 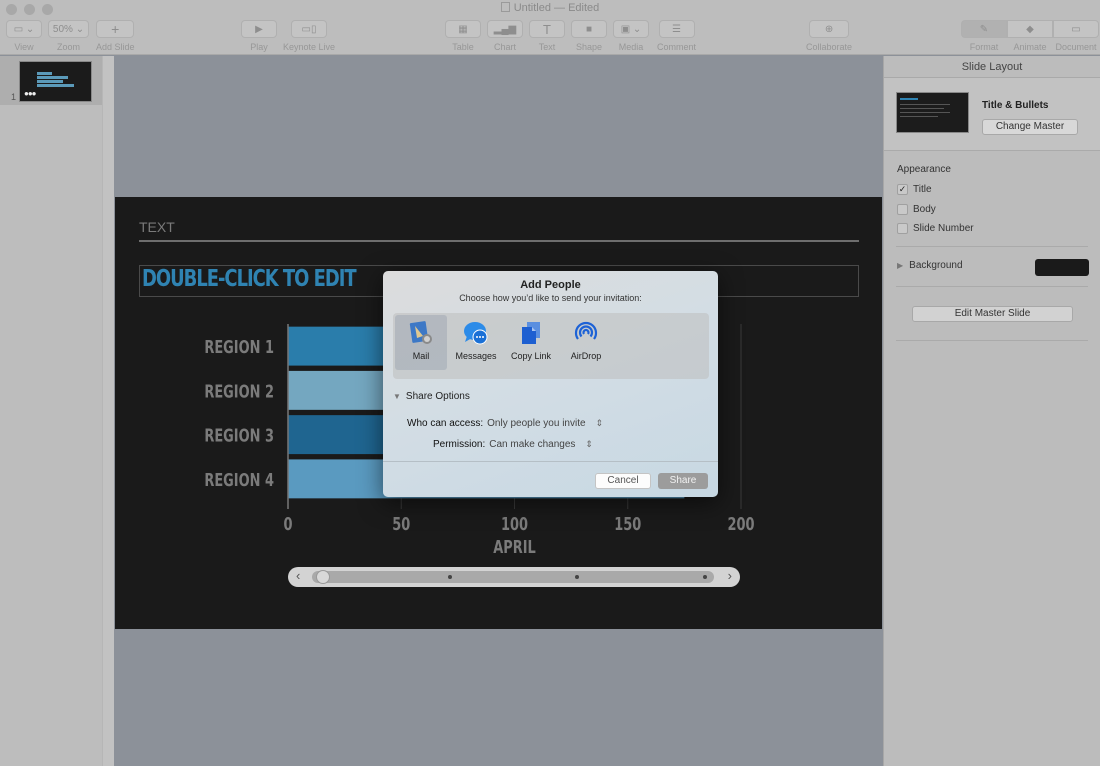 I want to click on airdrop-icon, so click(x=586, y=333).